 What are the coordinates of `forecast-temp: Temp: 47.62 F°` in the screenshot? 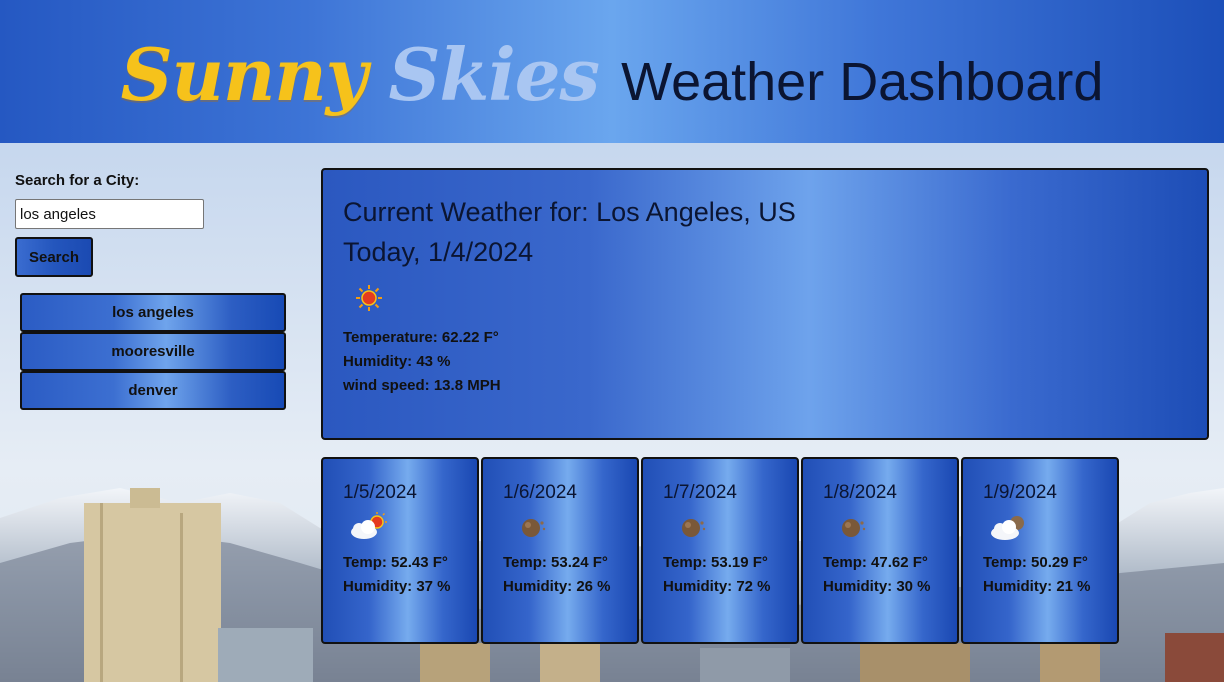 It's located at (875, 562).